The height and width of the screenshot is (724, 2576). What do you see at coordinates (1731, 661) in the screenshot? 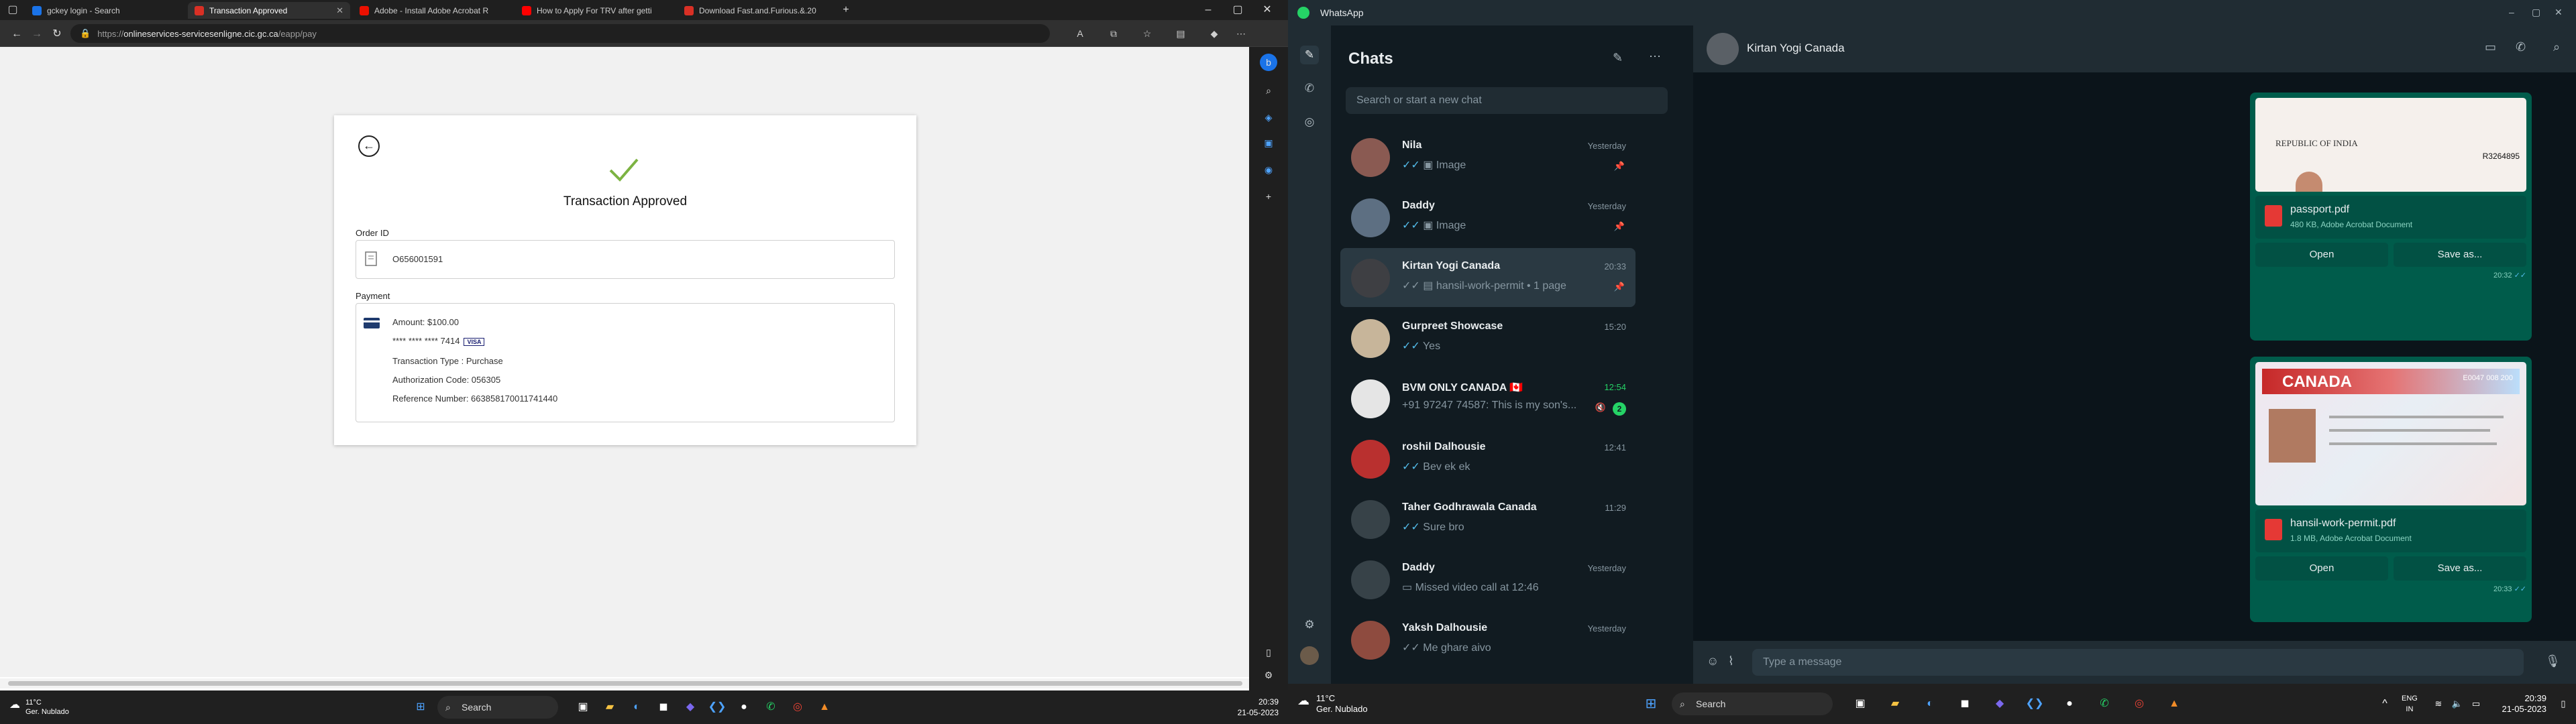
I see `attach-icon: ⌇` at bounding box center [1731, 661].